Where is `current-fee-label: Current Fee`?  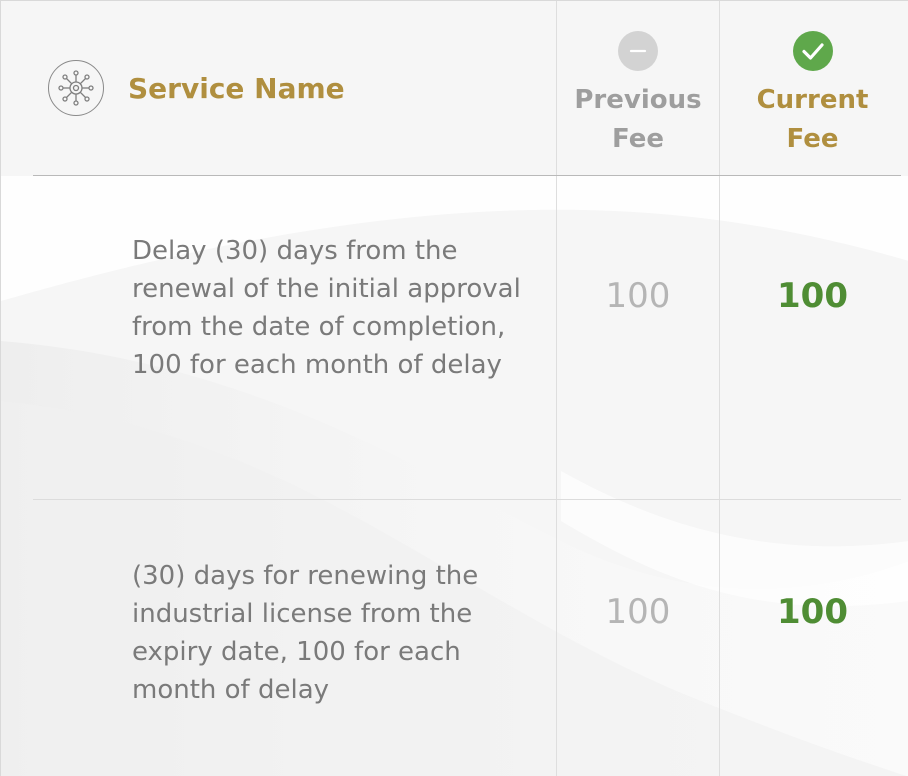
current-fee-label: Current Fee is located at coordinates (813, 120).